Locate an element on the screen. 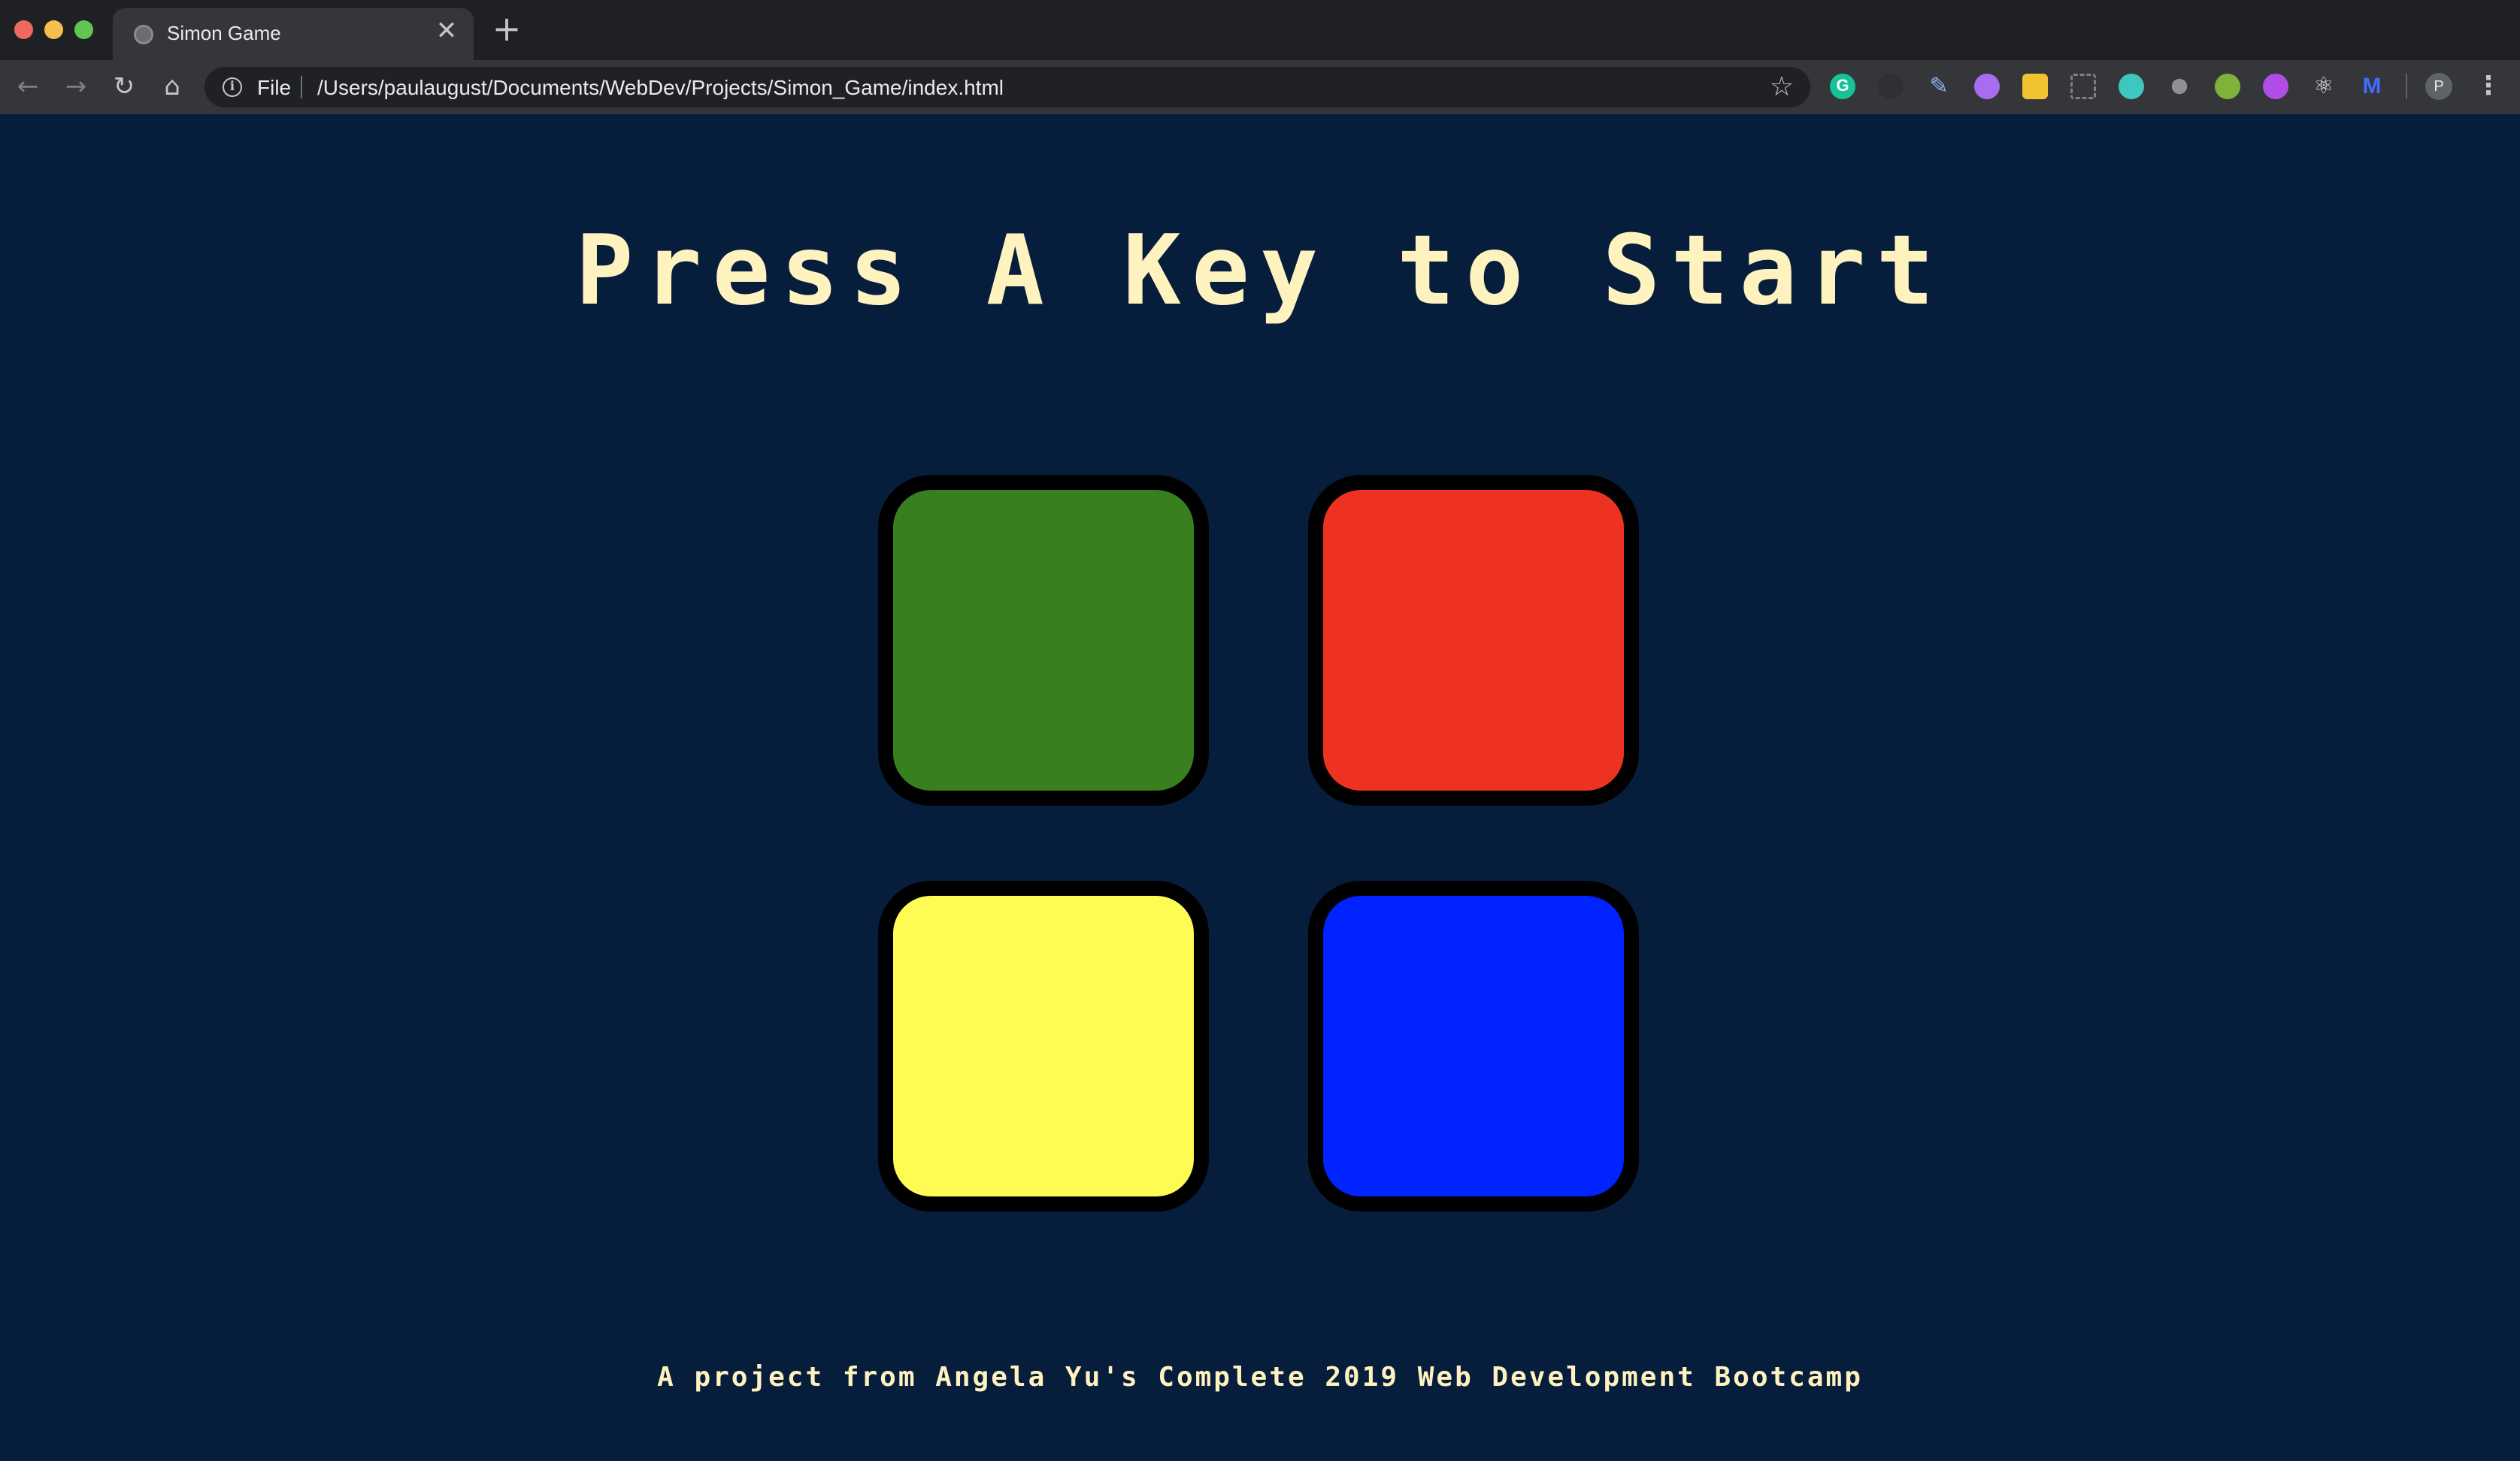 This screenshot has height=1461, width=2520. home-button: ⌂ is located at coordinates (172, 86).